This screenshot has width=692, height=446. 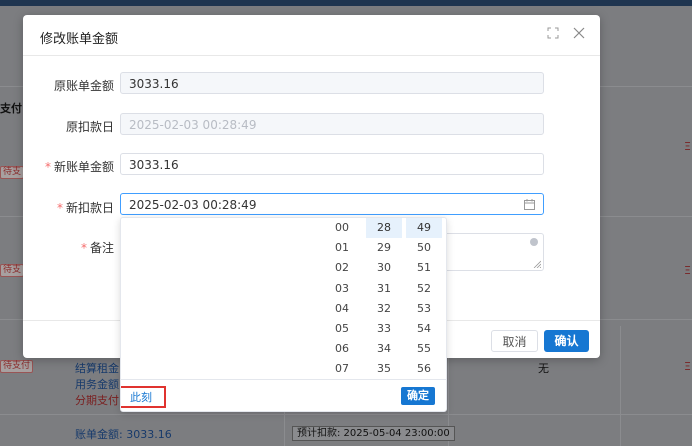 I want to click on second-option: 51, so click(x=424, y=268).